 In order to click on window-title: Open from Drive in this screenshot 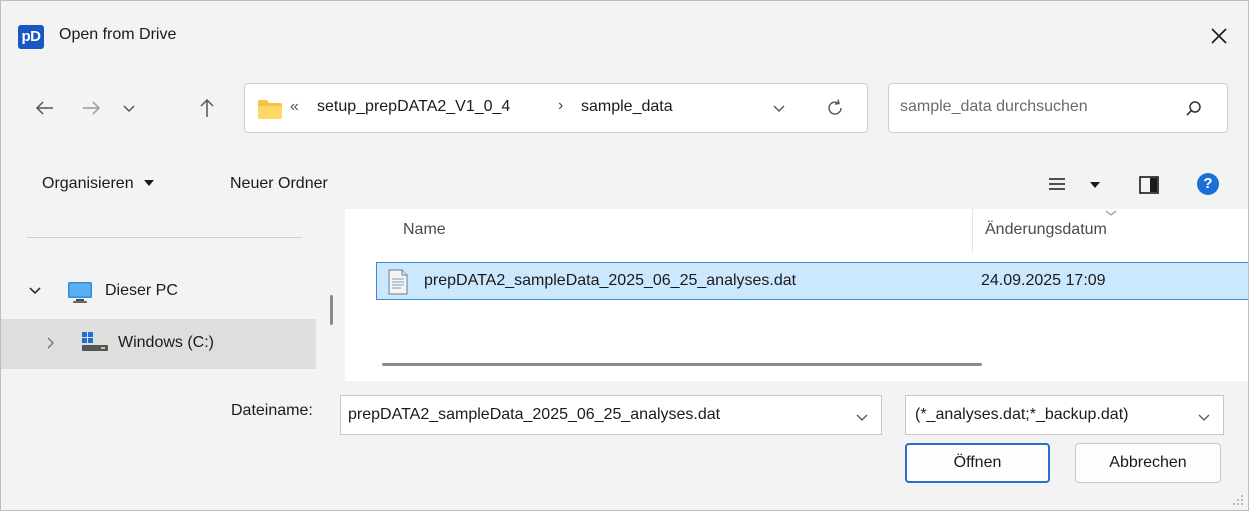, I will do `click(118, 34)`.